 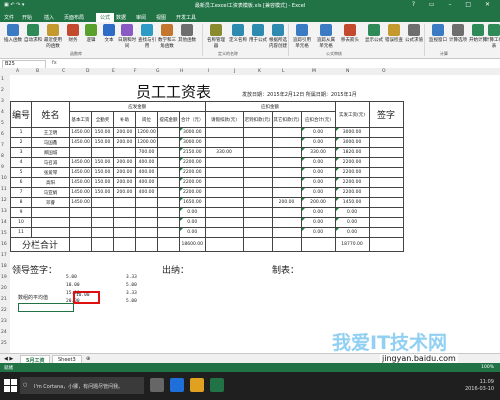 What do you see at coordinates (2, 101) in the screenshot?
I see `row-header-3: 3` at bounding box center [2, 101].